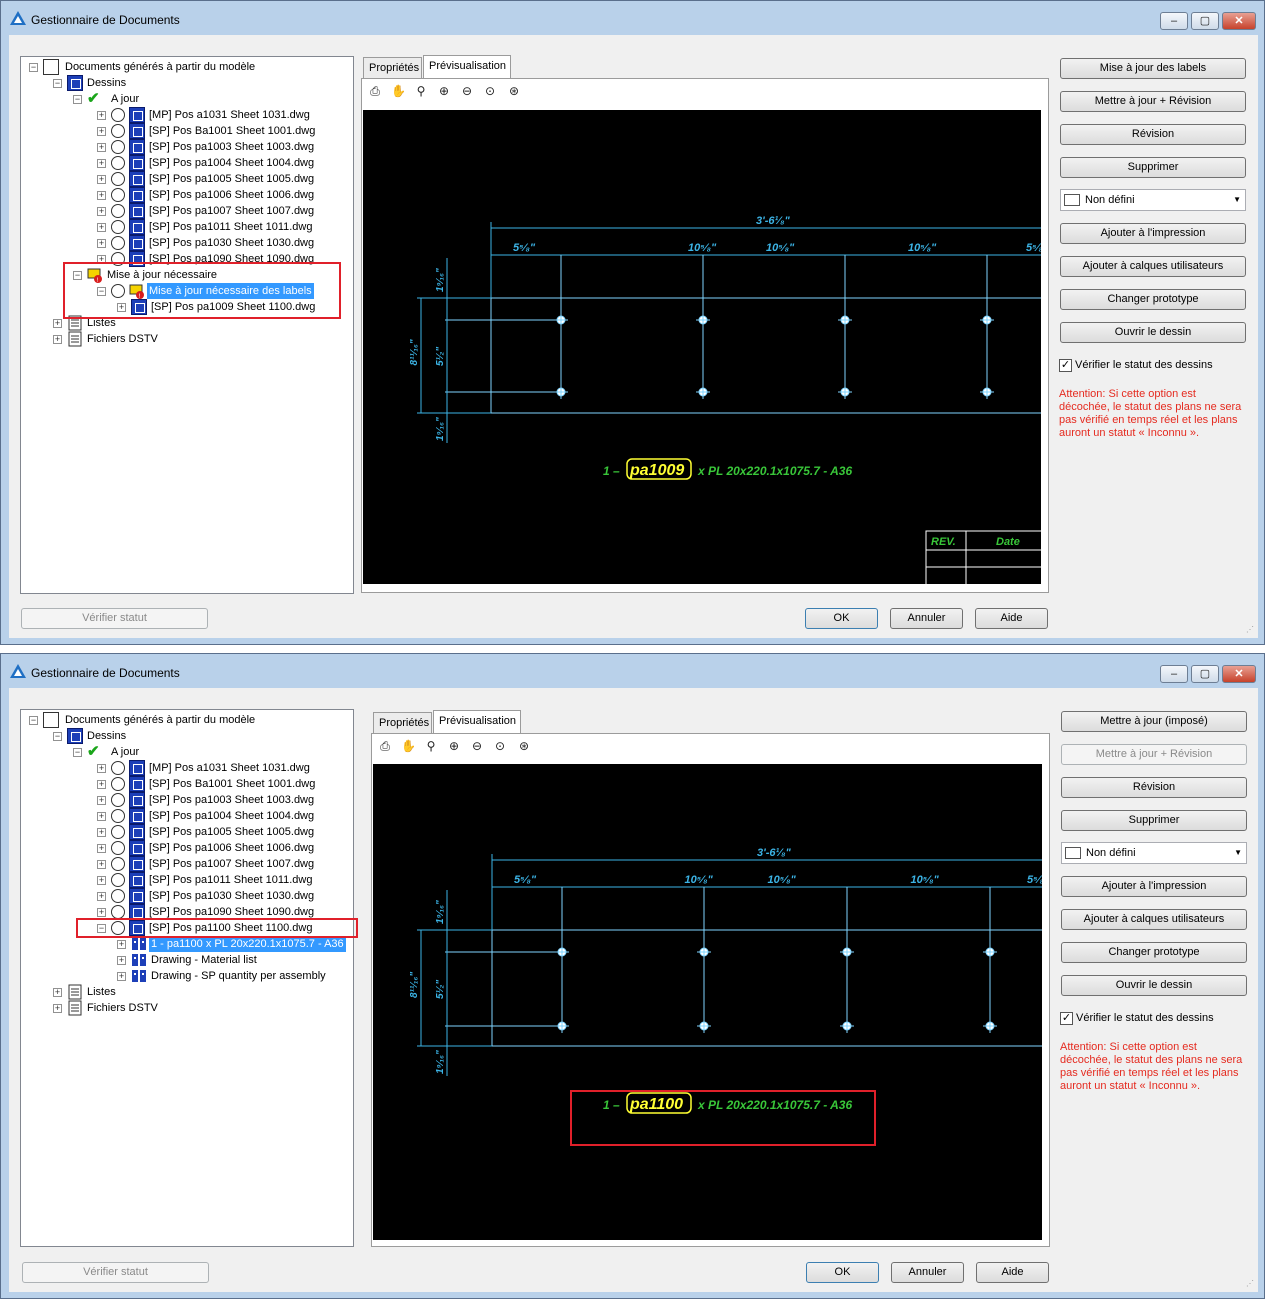 Image resolution: width=1265 pixels, height=1302 pixels. What do you see at coordinates (632, 18) in the screenshot?
I see `title-bar: Gestionnaire de Documents – ▢ ✕` at bounding box center [632, 18].